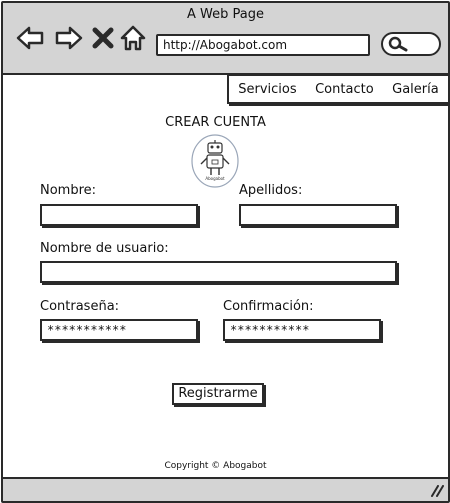  I want to click on forward-arrow-icon, so click(69, 38).